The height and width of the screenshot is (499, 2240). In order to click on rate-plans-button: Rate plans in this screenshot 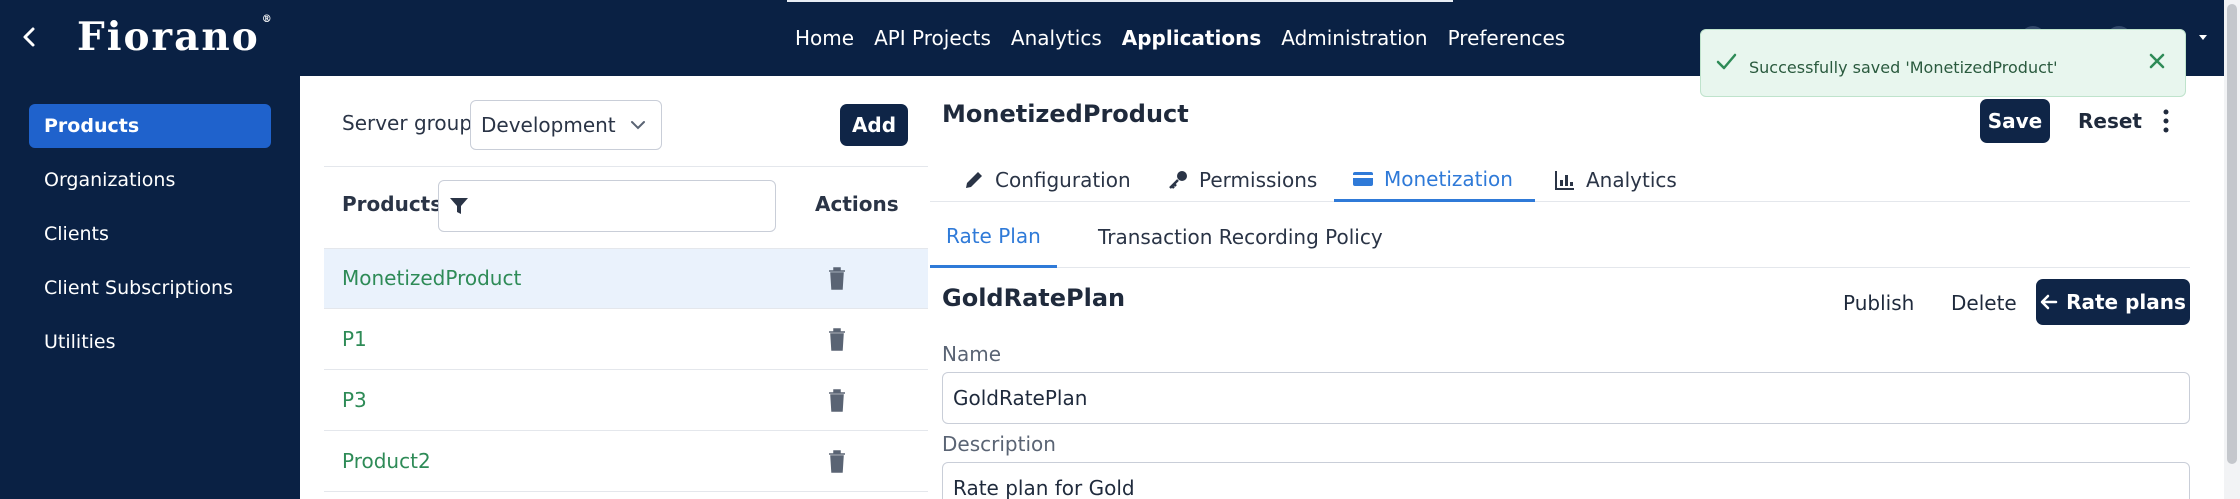, I will do `click(2113, 302)`.